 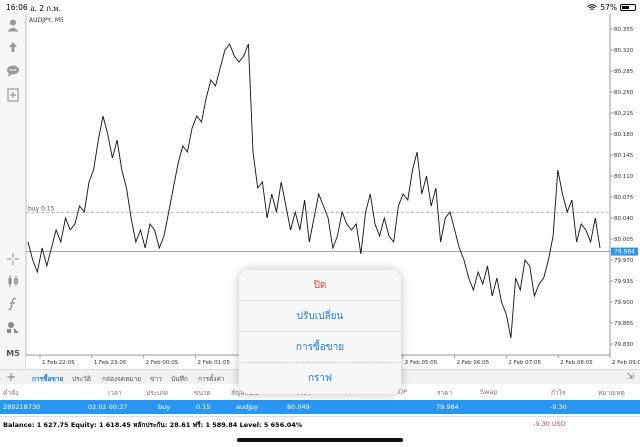 What do you see at coordinates (81, 379) in the screenshot?
I see `tab-history: ประวัติ` at bounding box center [81, 379].